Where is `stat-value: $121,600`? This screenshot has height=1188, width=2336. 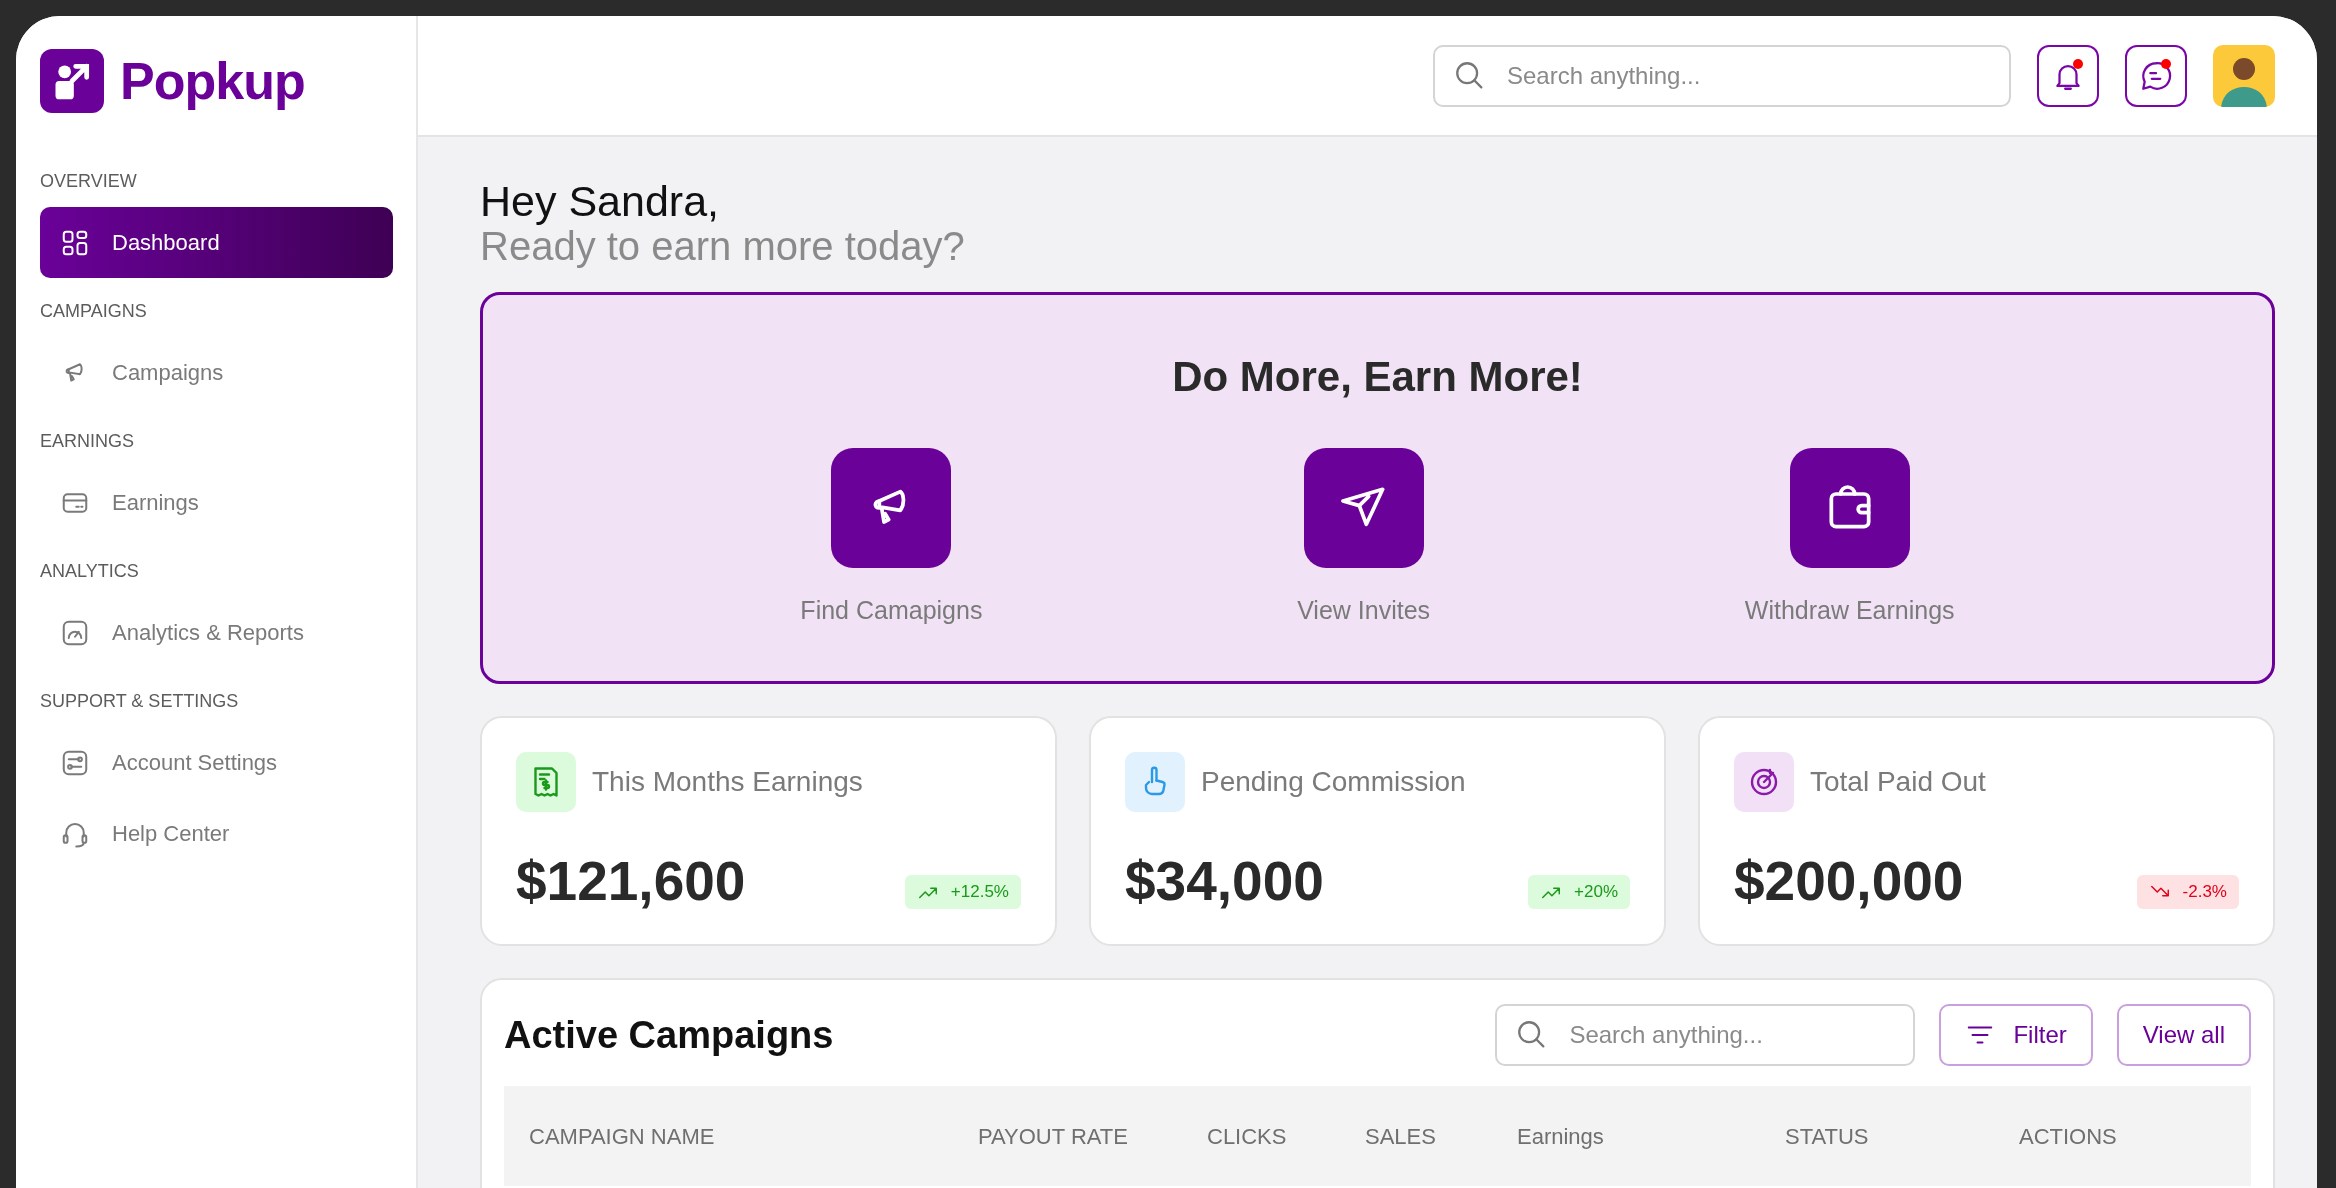 stat-value: $121,600 is located at coordinates (631, 882).